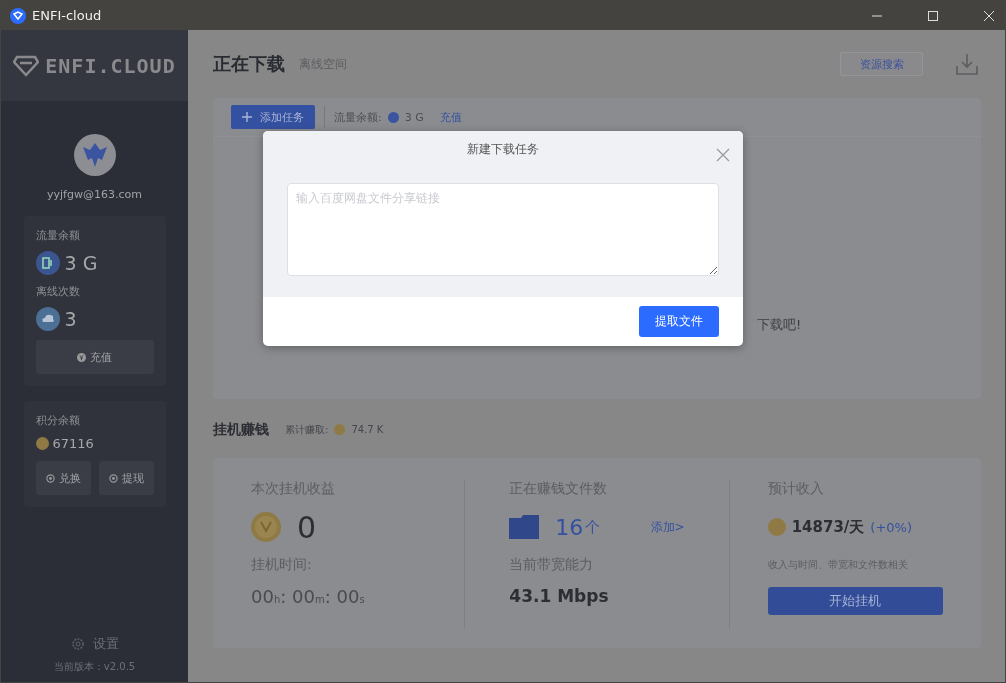 The width and height of the screenshot is (1006, 683). What do you see at coordinates (524, 527) in the screenshot?
I see `folder-icon` at bounding box center [524, 527].